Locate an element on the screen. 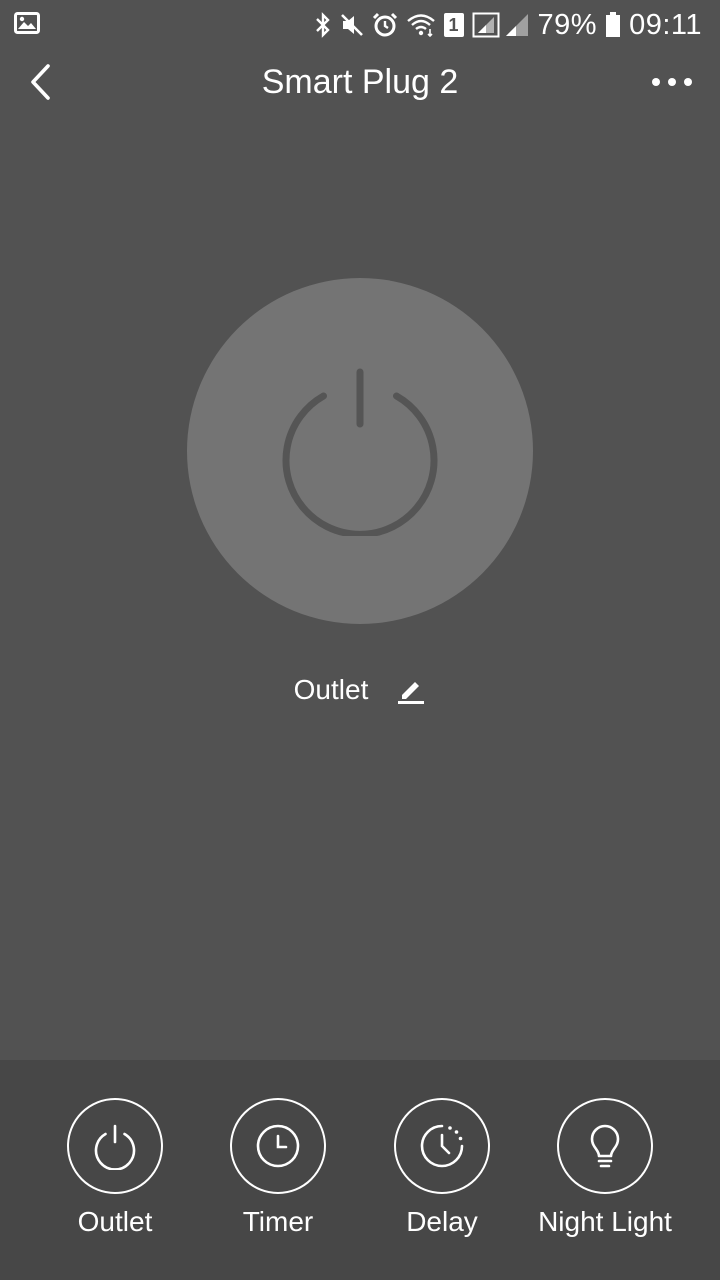 This screenshot has width=720, height=1280. edit-pencil-icon is located at coordinates (411, 690).